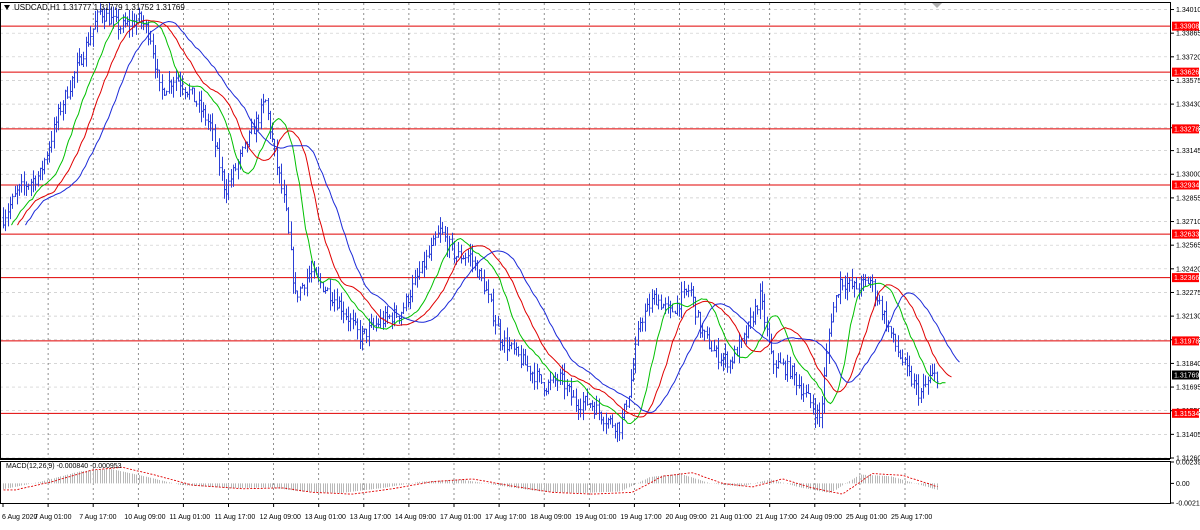 Image resolution: width=1200 pixels, height=530 pixels. Describe the element at coordinates (189, 517) in the screenshot. I see `time-tick-label: 11 Aug 01:00` at that location.